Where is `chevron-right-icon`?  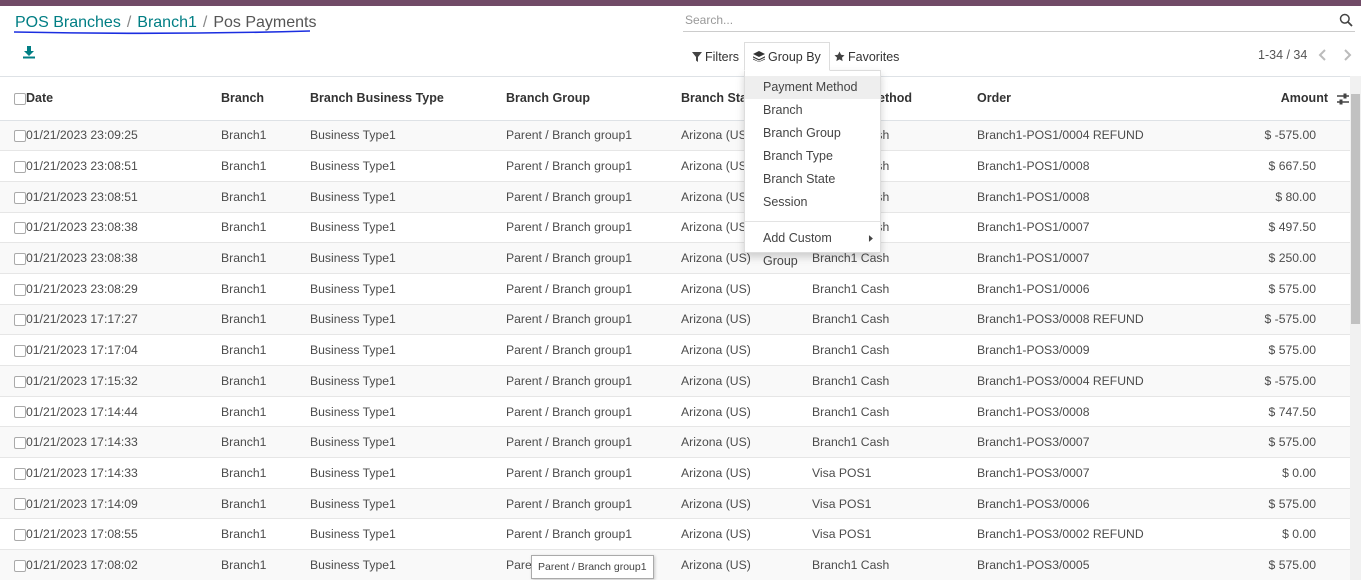
chevron-right-icon is located at coordinates (1347, 55).